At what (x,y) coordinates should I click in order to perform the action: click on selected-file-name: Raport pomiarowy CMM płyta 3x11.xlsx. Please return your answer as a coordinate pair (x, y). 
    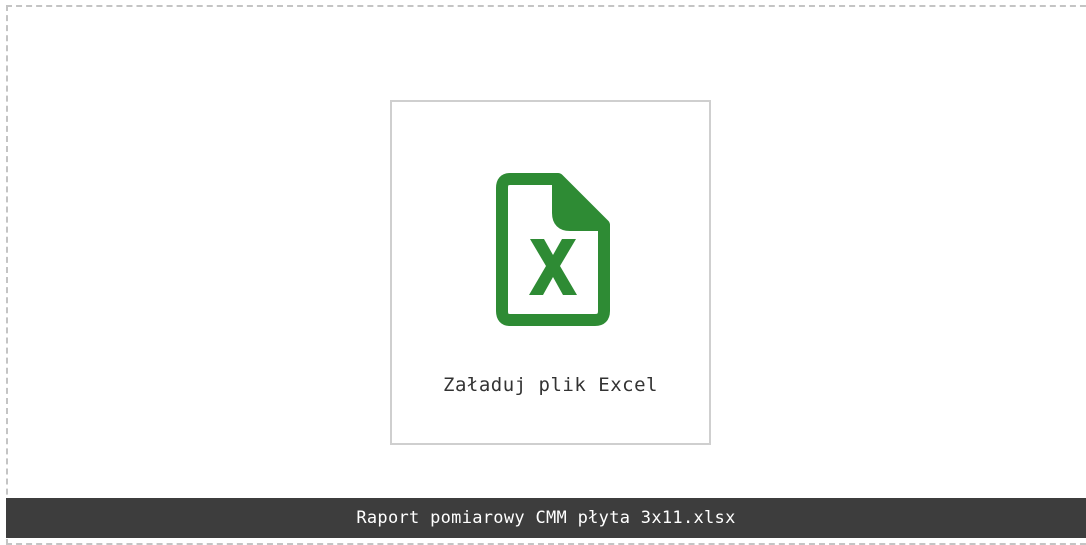
    Looking at the image, I should click on (546, 518).